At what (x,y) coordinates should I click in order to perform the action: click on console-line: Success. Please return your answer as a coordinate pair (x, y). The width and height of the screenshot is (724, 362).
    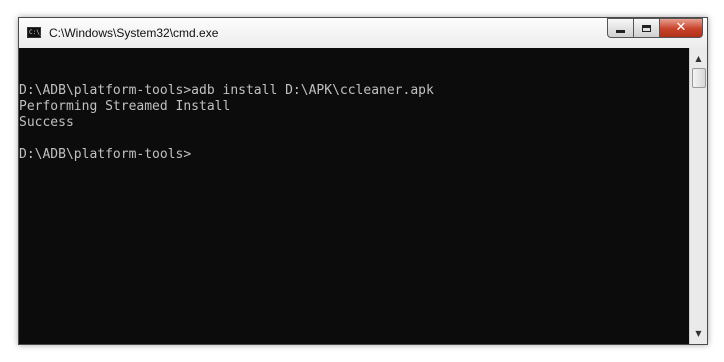
    Looking at the image, I should click on (46, 122).